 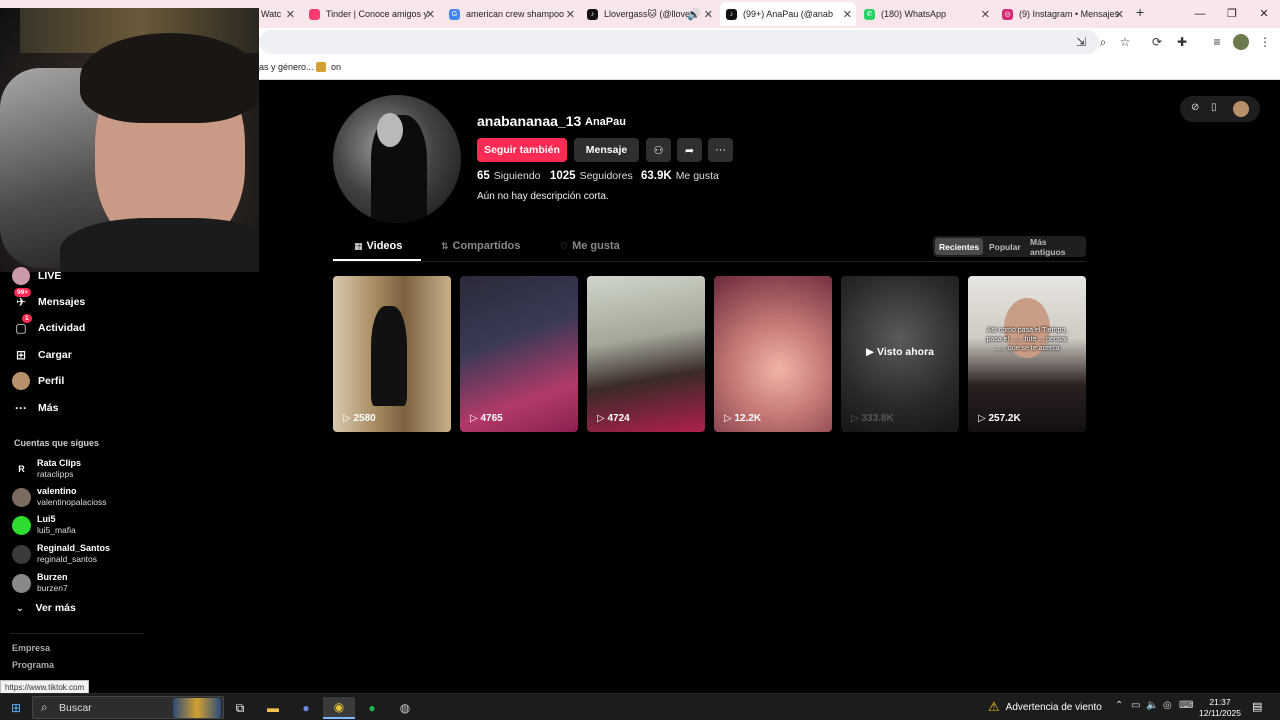 What do you see at coordinates (62, 302) in the screenshot?
I see `sidebar-item-label: Mensajes` at bounding box center [62, 302].